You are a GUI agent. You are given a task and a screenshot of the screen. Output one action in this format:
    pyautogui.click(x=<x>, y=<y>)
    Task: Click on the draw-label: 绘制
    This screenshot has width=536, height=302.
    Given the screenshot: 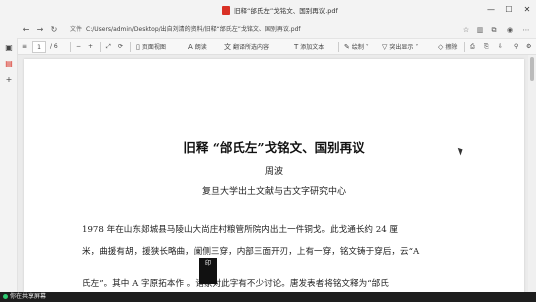 What is the action you would take?
    pyautogui.click(x=357, y=47)
    